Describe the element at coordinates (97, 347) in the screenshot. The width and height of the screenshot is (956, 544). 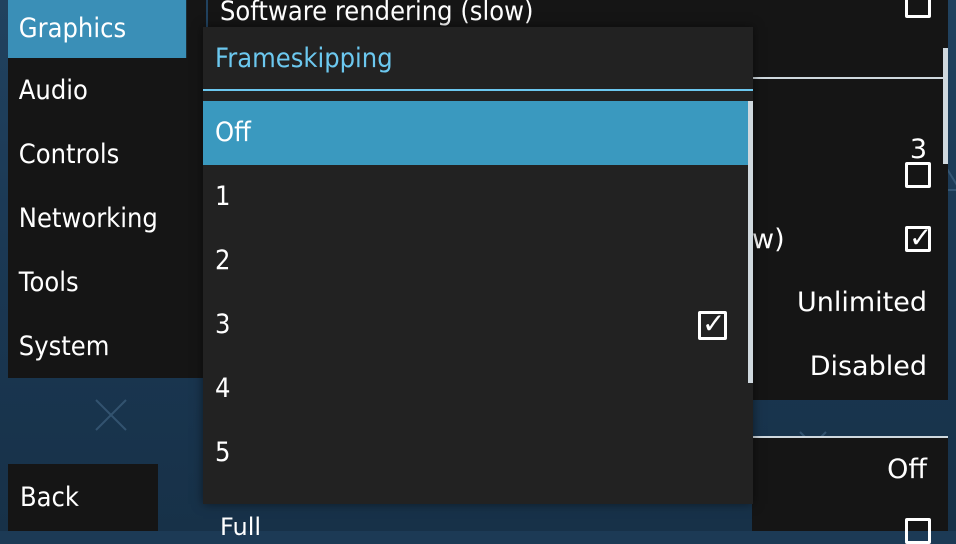
I see `sidebar-item-system: System` at that location.